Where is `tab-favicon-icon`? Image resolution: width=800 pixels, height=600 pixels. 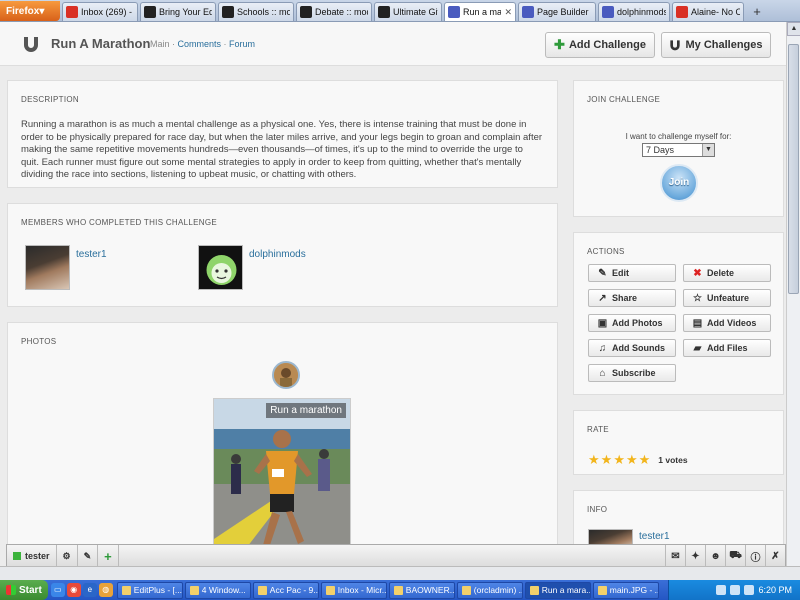 tab-favicon-icon is located at coordinates (608, 12).